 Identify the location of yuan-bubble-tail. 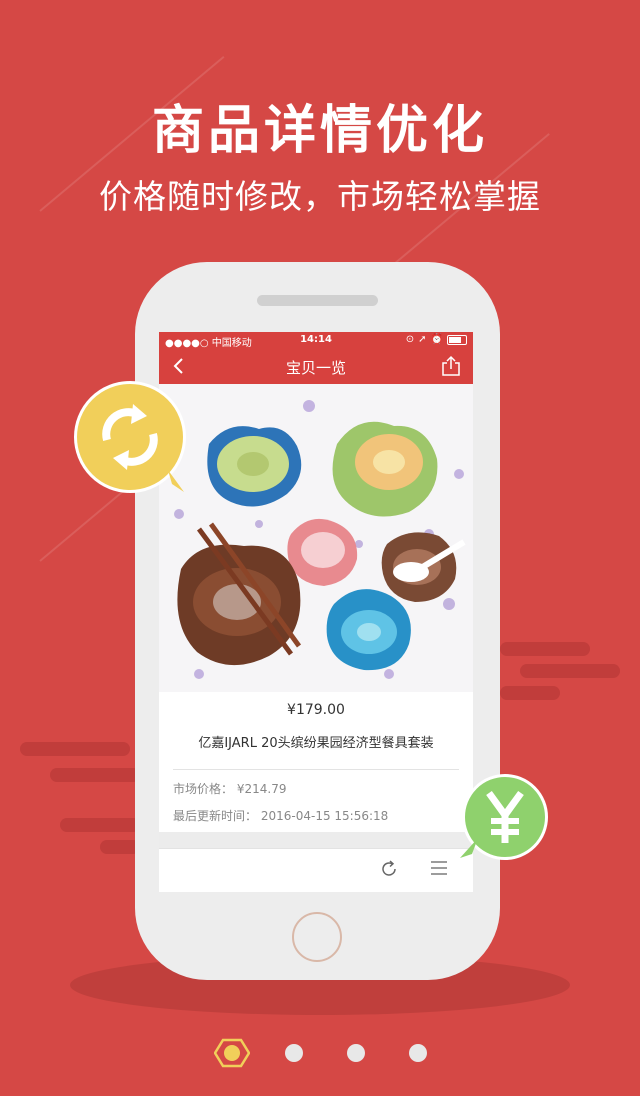
(469, 848).